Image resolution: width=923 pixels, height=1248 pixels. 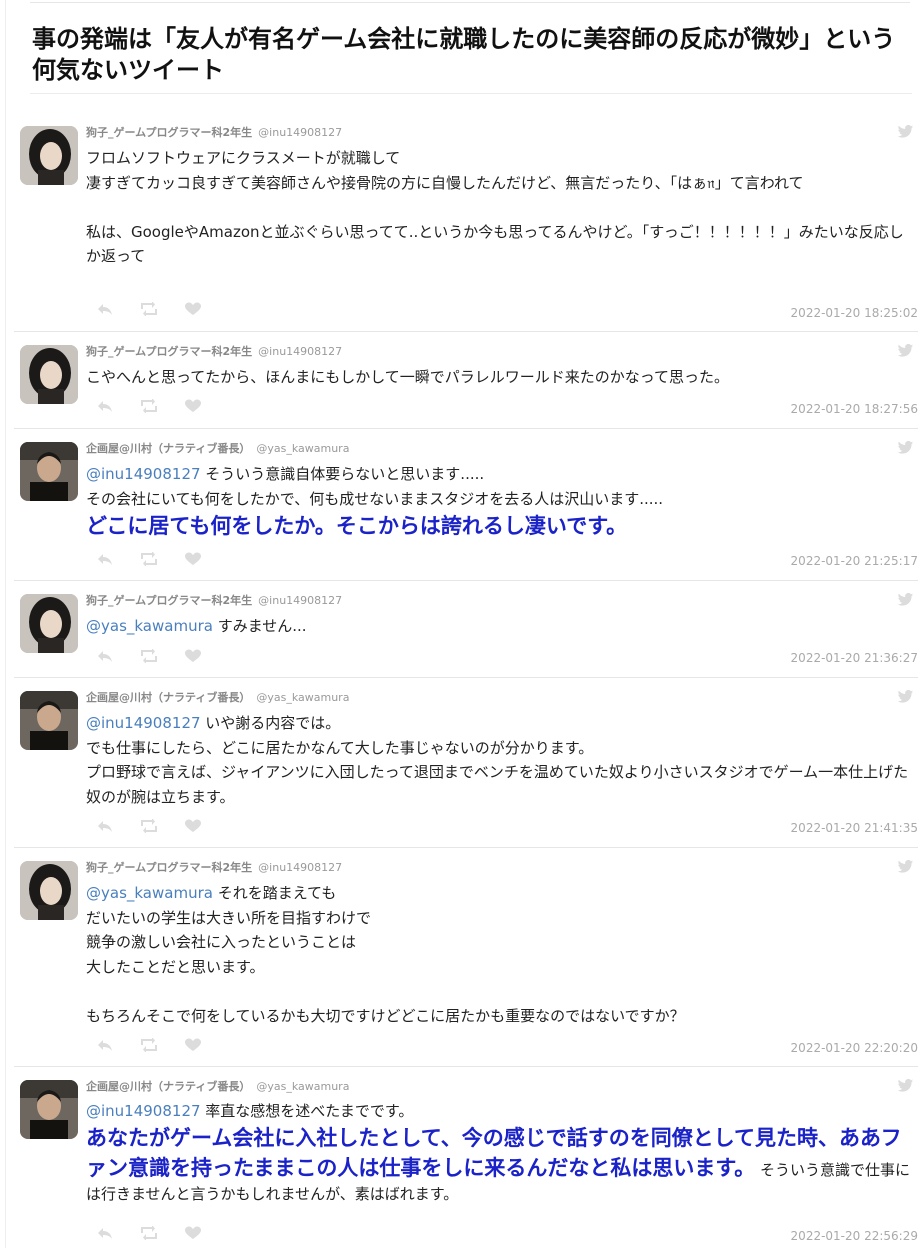 What do you see at coordinates (854, 313) in the screenshot?
I see `tweet-timestamp: 2022-01-20 18:25:02` at bounding box center [854, 313].